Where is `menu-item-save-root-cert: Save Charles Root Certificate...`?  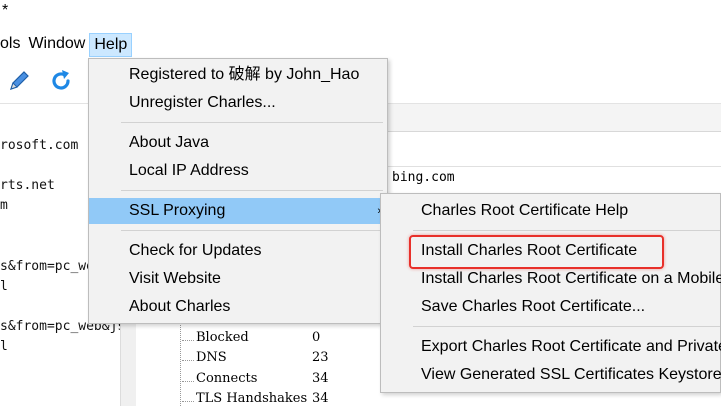 menu-item-save-root-cert: Save Charles Root Certificate... is located at coordinates (550, 307).